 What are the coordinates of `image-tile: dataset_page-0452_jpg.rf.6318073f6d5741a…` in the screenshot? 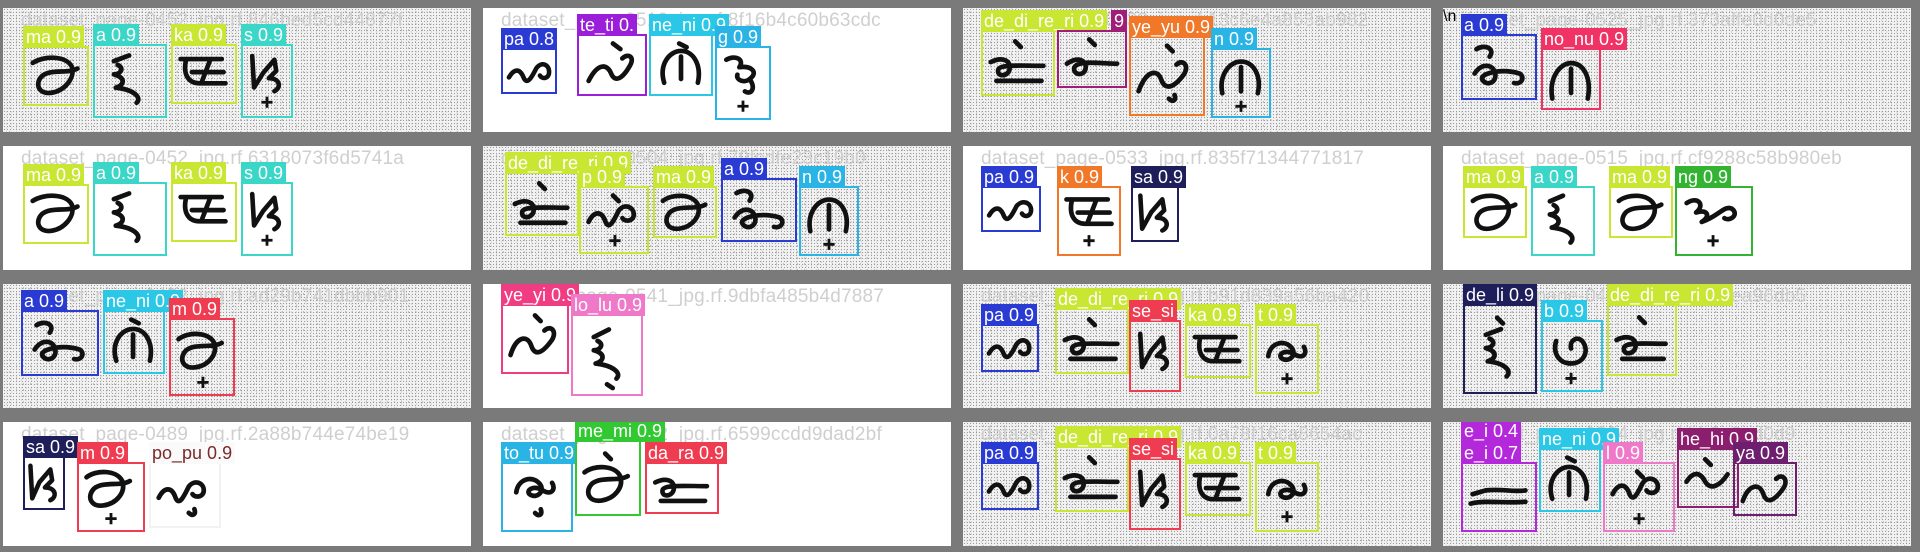 It's located at (237, 208).